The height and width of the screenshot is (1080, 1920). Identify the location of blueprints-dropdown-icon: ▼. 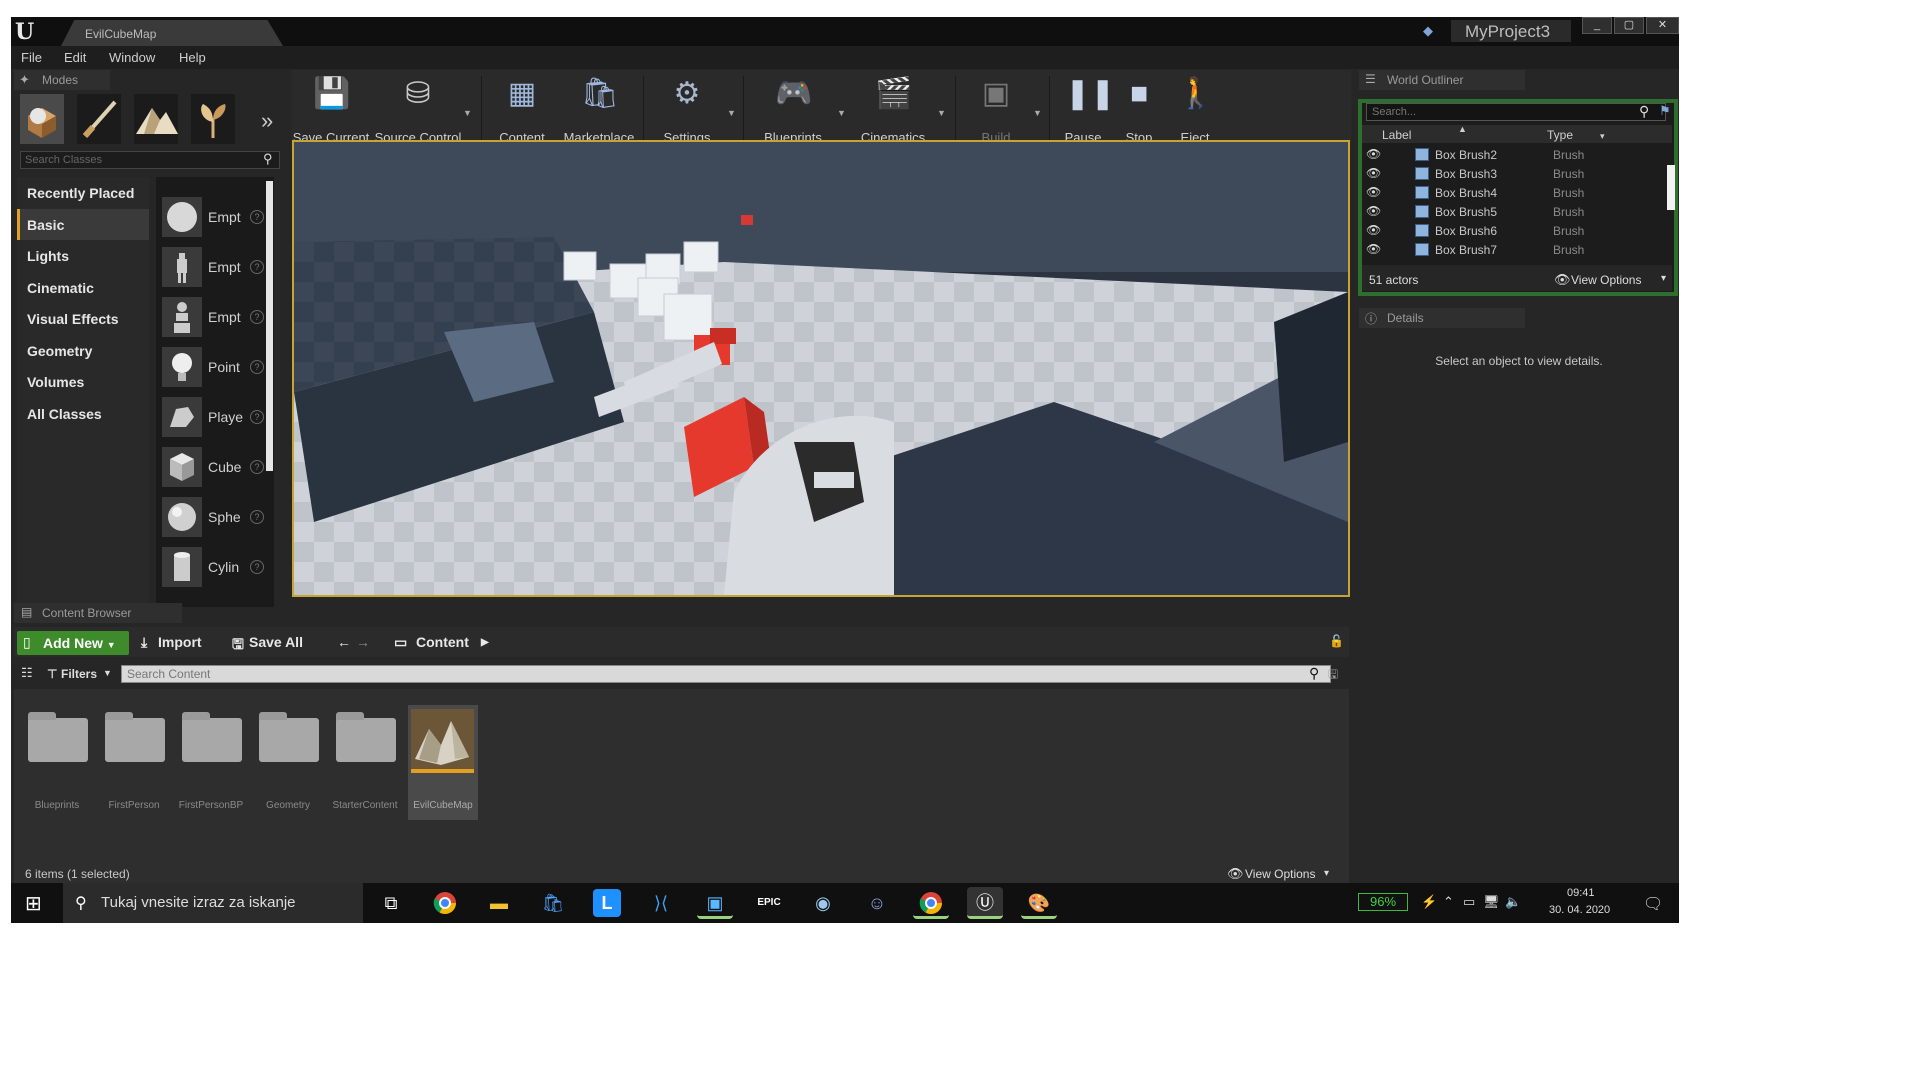
(841, 113).